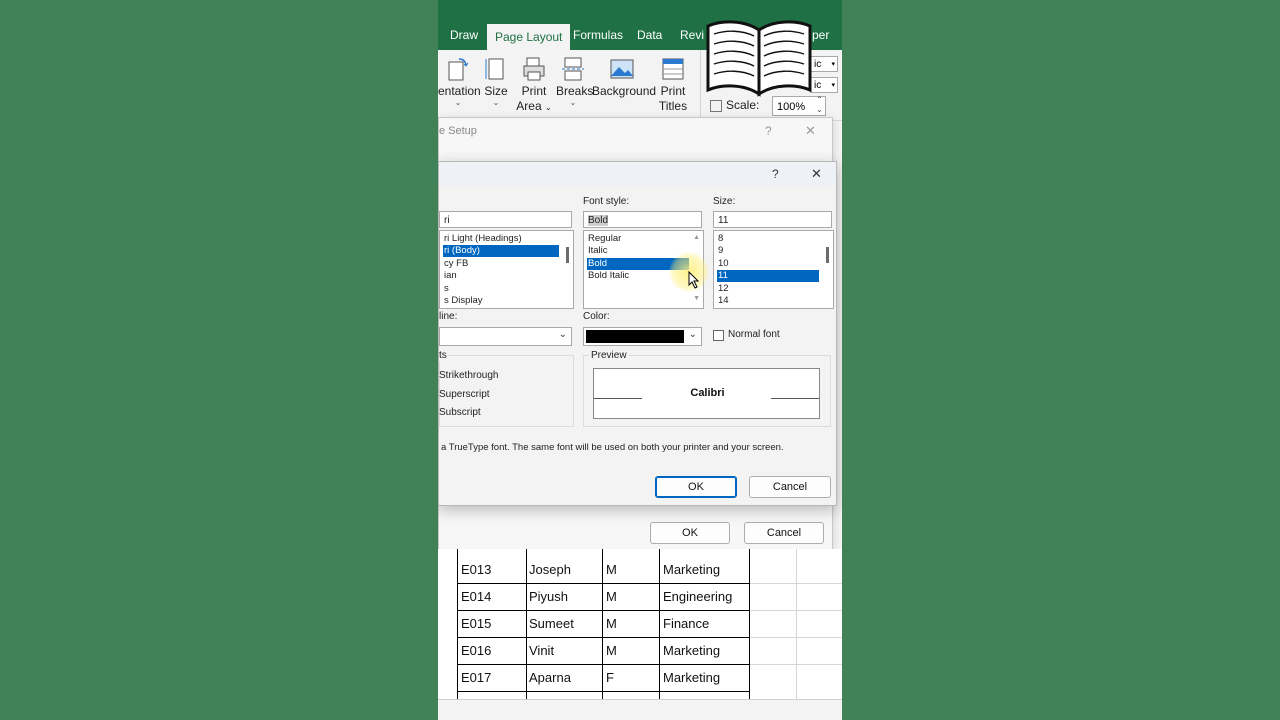 This screenshot has height=720, width=1280. What do you see at coordinates (686, 623) in the screenshot?
I see `cell-department: Finance` at bounding box center [686, 623].